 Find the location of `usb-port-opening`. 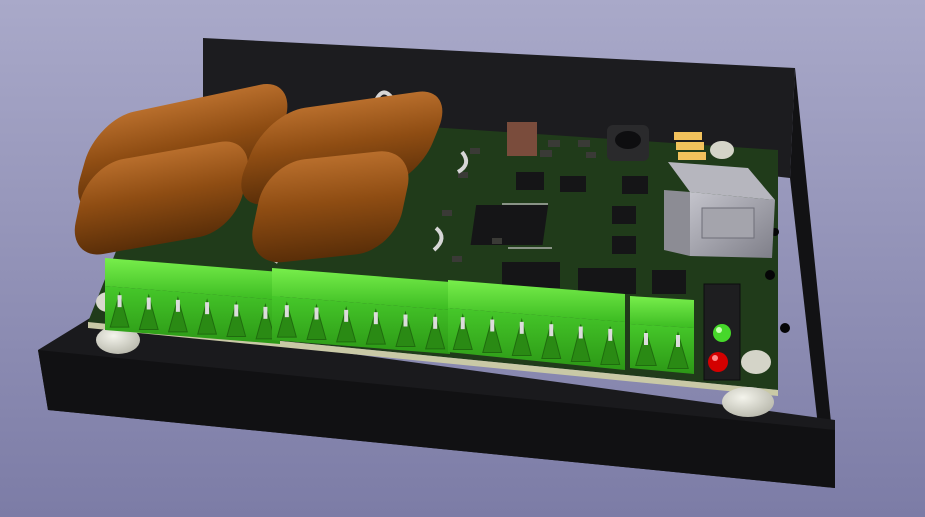

usb-port-opening is located at coordinates (728, 223).